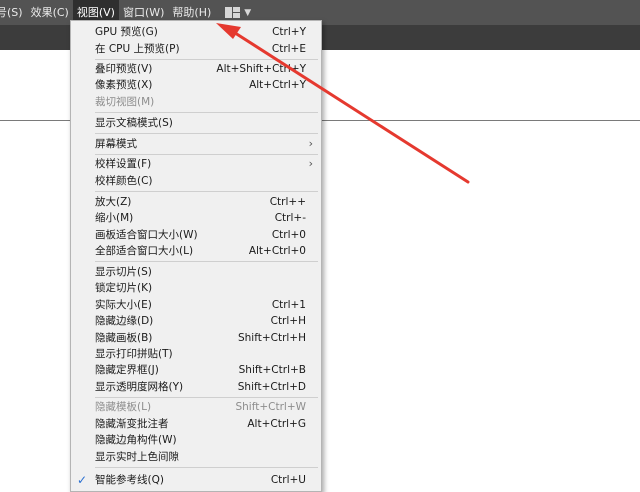  What do you see at coordinates (82, 480) in the screenshot?
I see `checkmark-icon: ✓` at bounding box center [82, 480].